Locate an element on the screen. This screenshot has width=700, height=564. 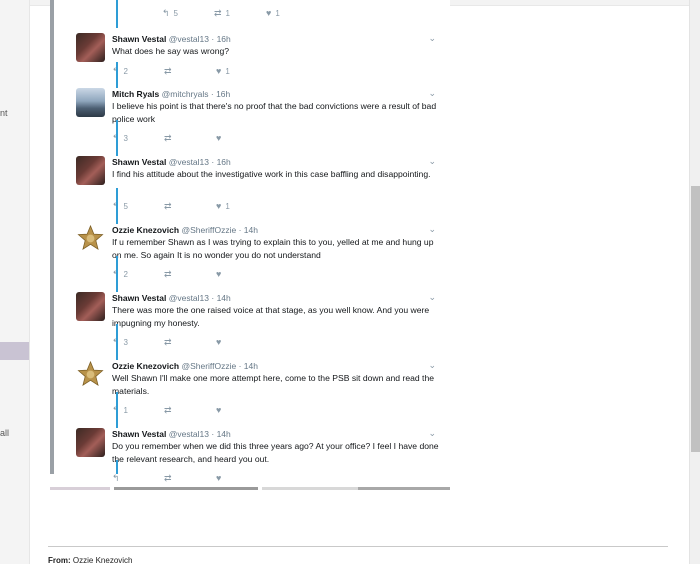
thread-left-bar is located at coordinates (52, 237).